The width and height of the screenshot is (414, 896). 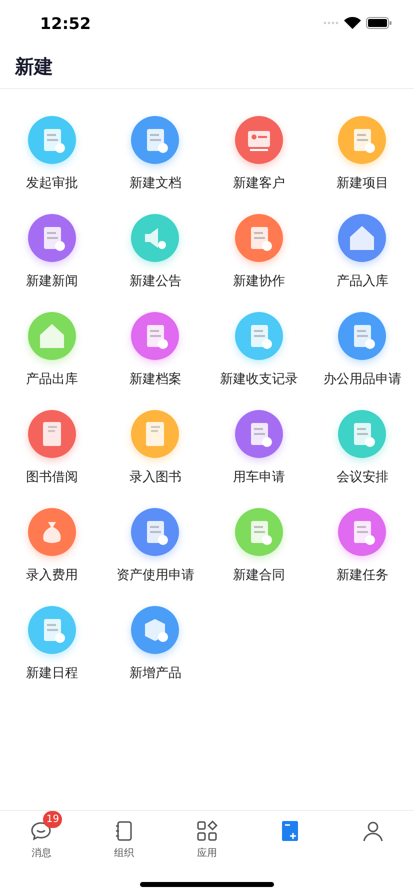 What do you see at coordinates (52, 477) in the screenshot?
I see `item-label: 图书借阅` at bounding box center [52, 477].